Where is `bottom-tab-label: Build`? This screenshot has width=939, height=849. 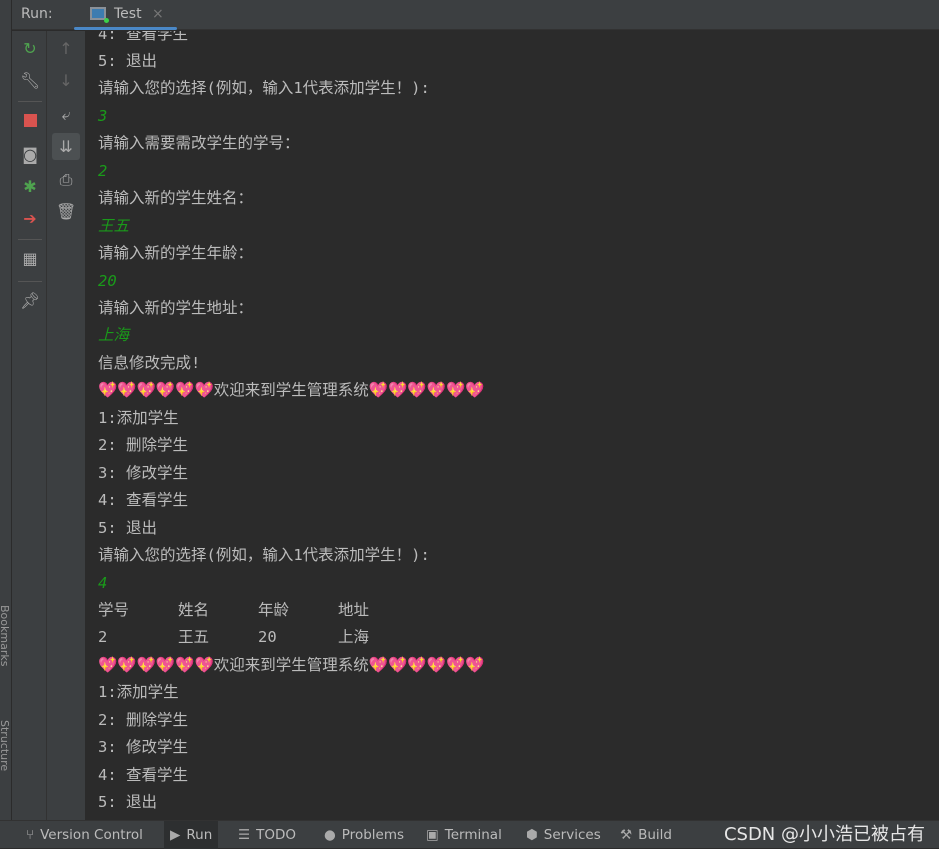
bottom-tab-label: Build is located at coordinates (655, 835).